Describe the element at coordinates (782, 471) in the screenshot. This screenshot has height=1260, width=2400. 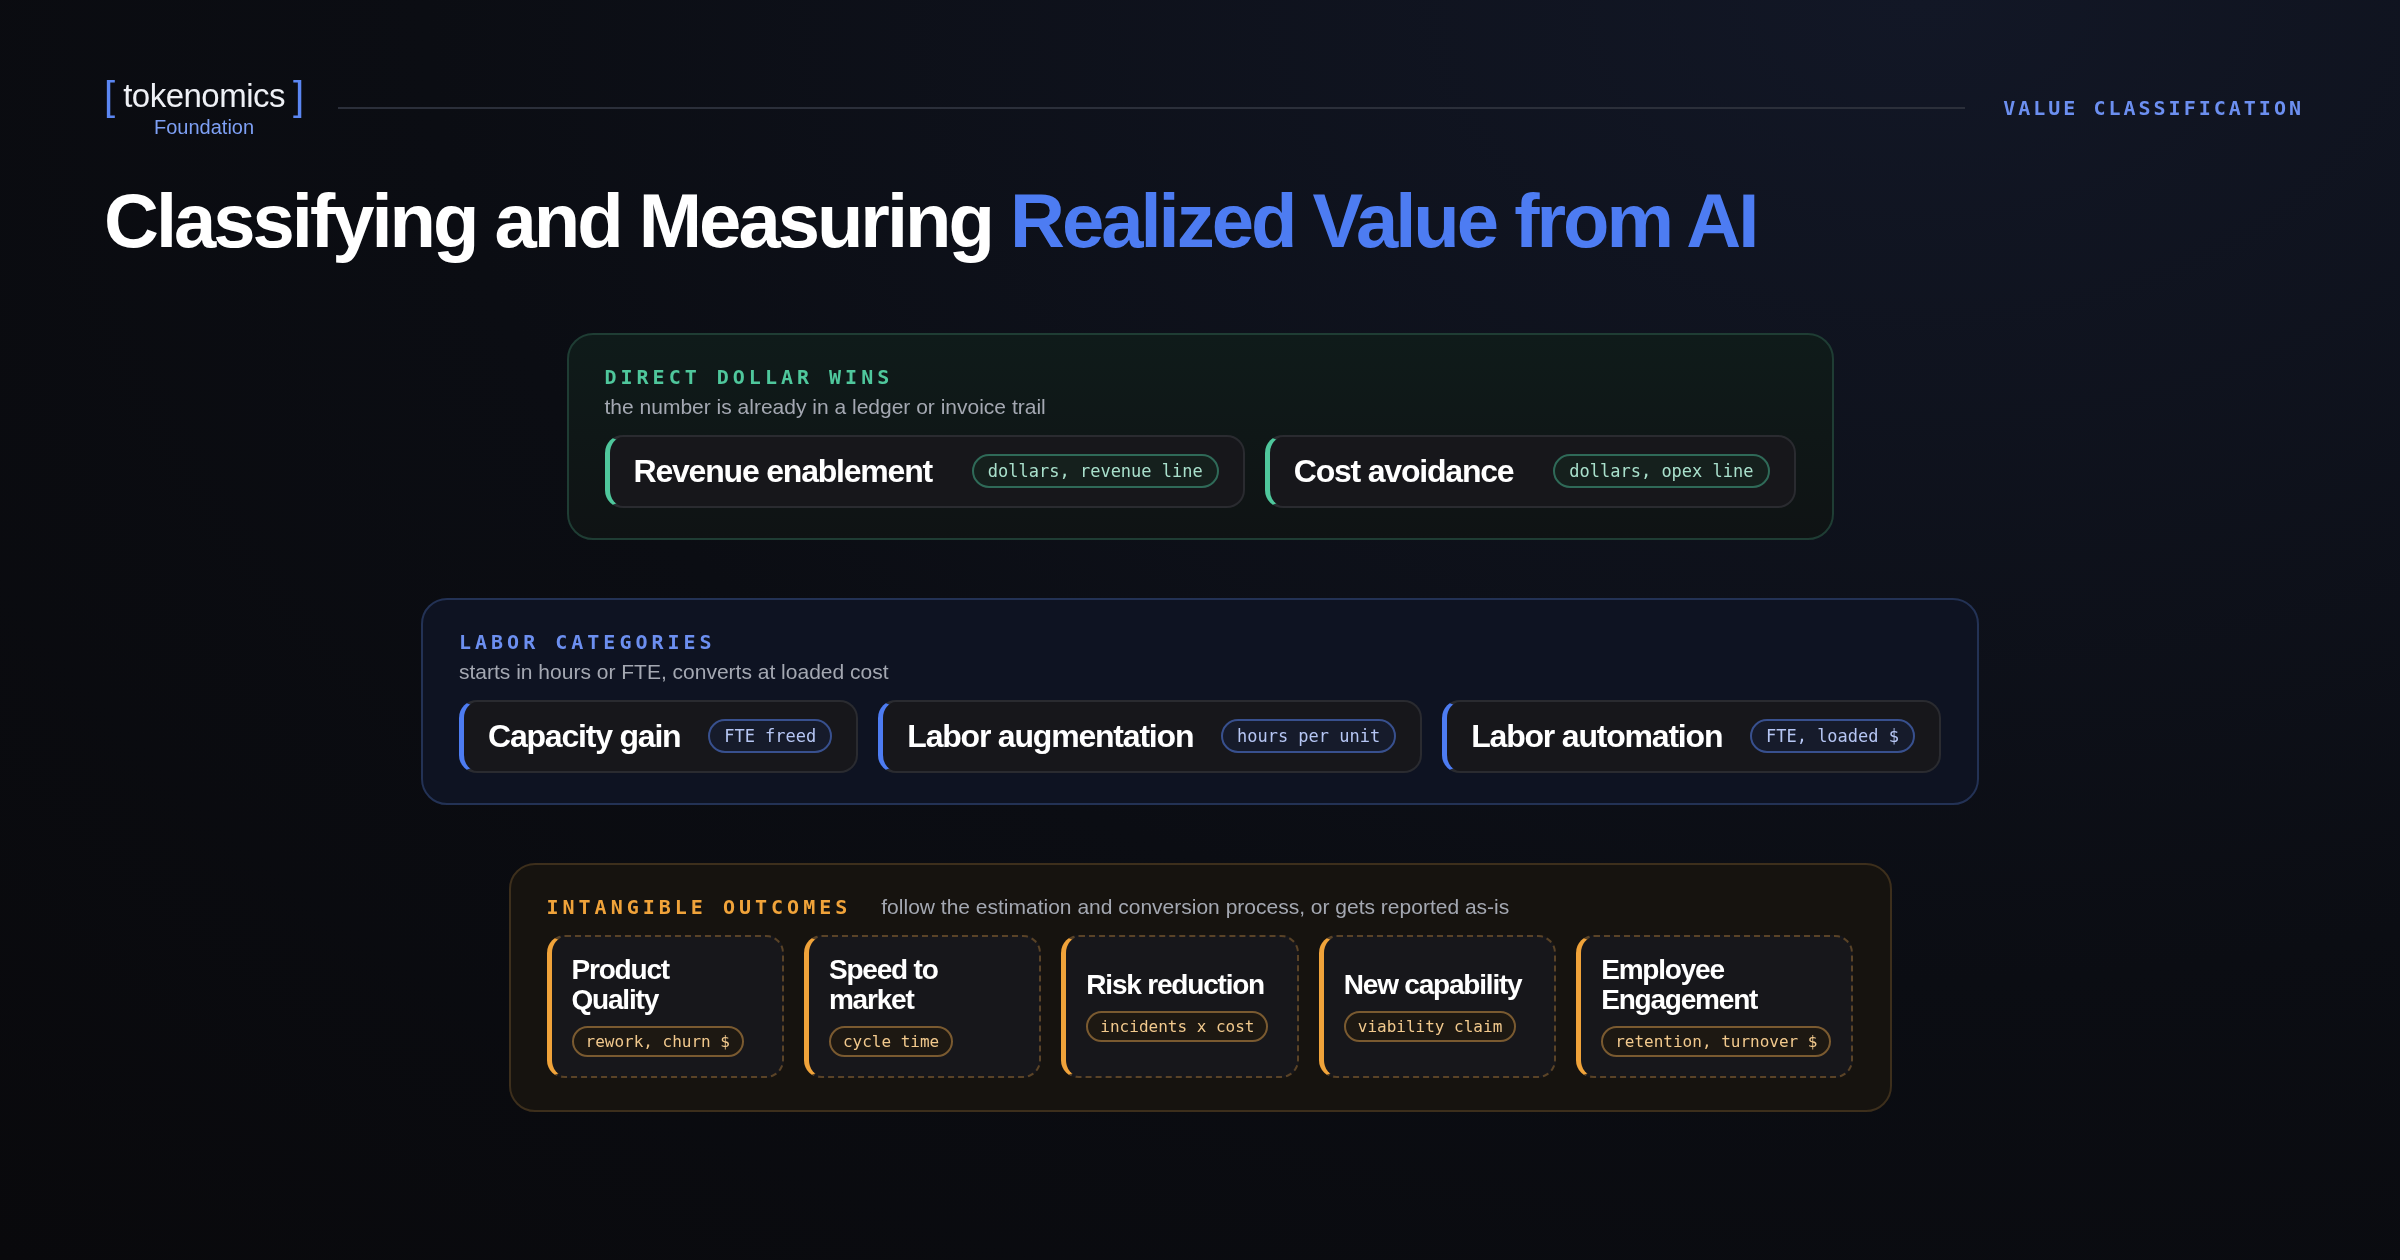
I see `card-title: Revenue enablement` at that location.